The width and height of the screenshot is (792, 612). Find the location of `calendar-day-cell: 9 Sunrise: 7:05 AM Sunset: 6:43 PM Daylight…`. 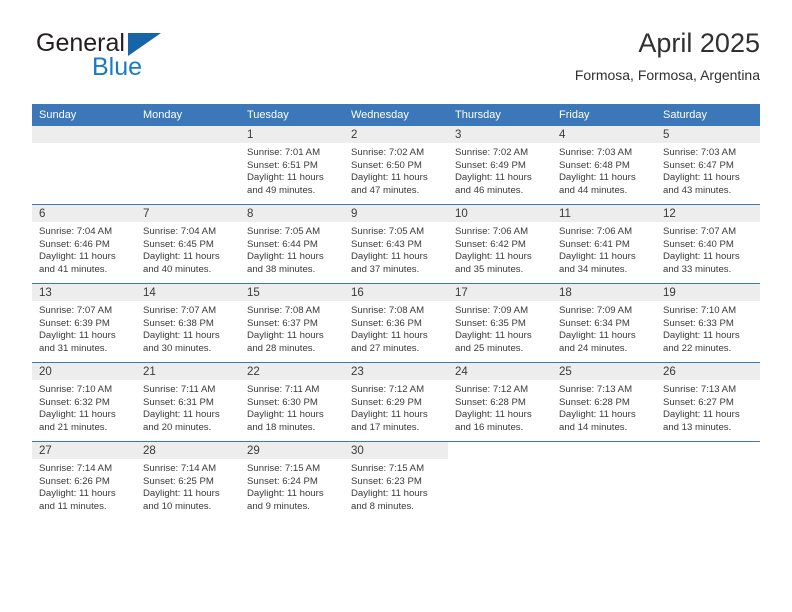

calendar-day-cell: 9 Sunrise: 7:05 AM Sunset: 6:43 PM Daylight… is located at coordinates (396, 244).